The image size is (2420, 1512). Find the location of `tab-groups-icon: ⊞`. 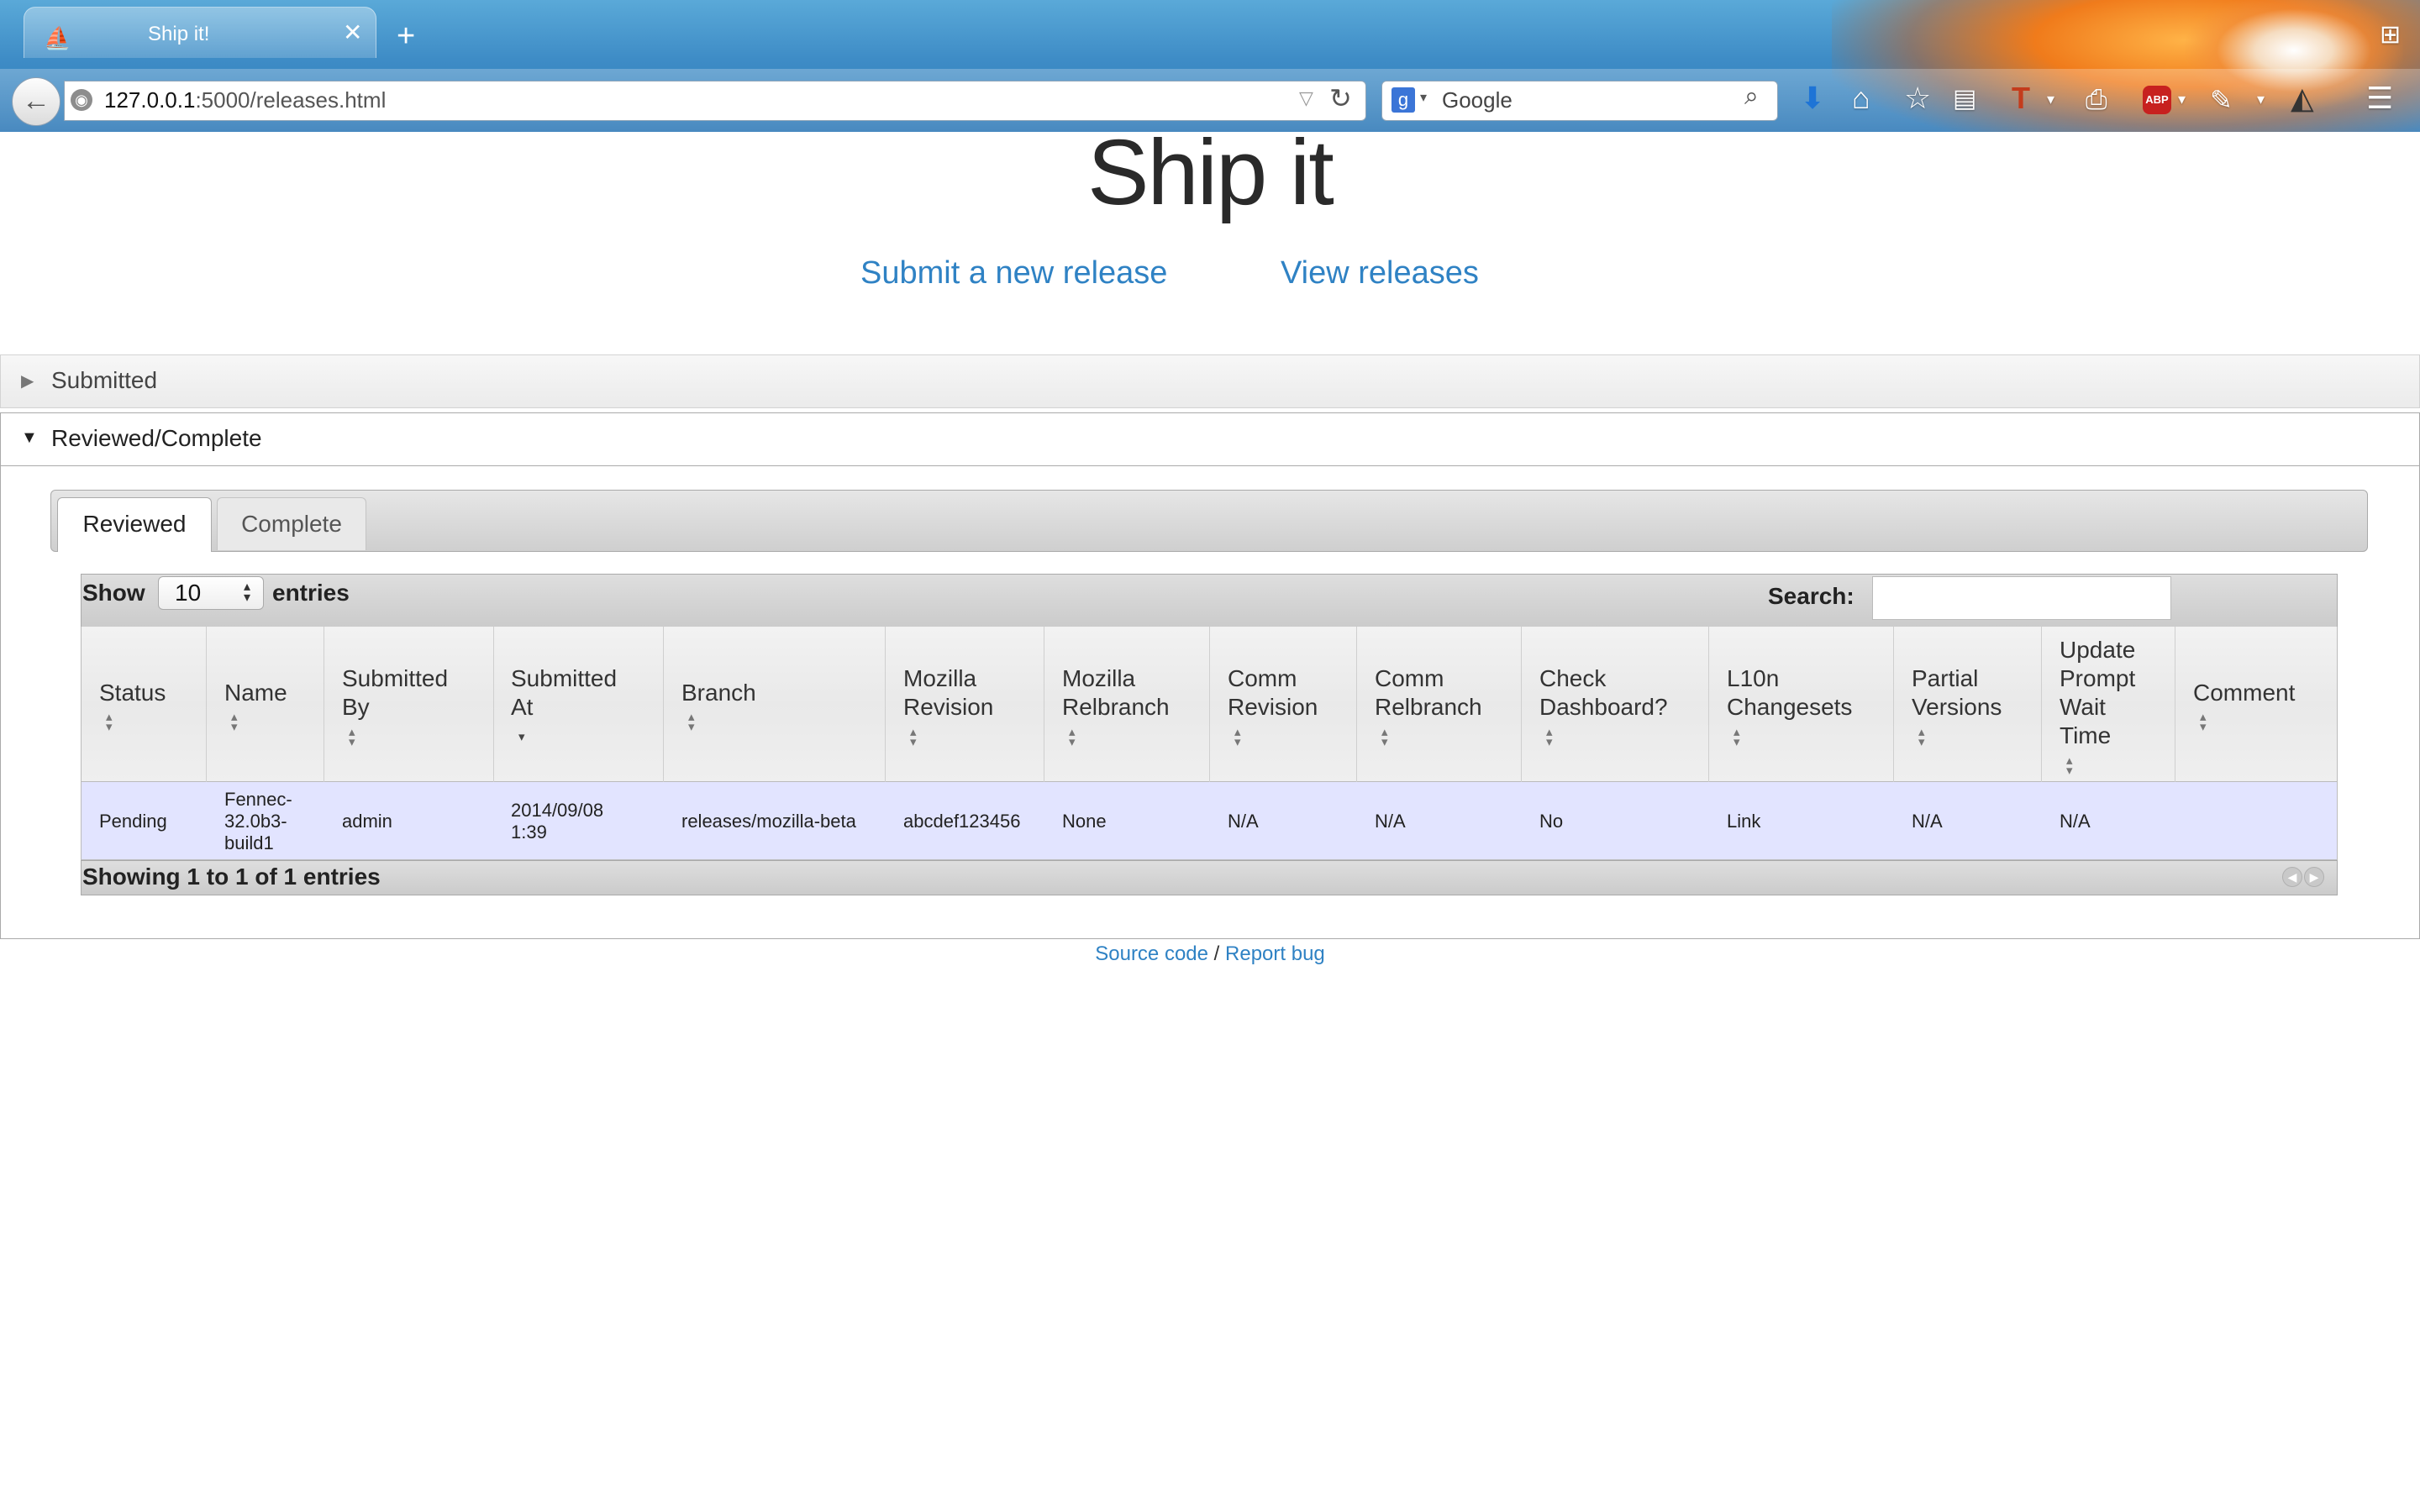

tab-groups-icon: ⊞ is located at coordinates (2390, 35).